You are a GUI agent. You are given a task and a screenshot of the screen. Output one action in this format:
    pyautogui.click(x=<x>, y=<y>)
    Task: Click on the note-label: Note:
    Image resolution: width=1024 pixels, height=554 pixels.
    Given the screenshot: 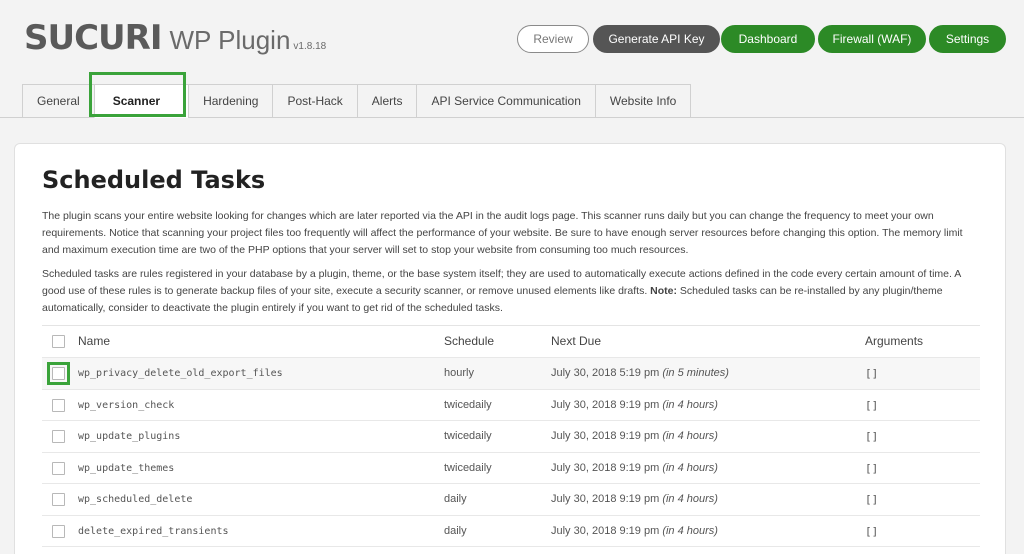 What is the action you would take?
    pyautogui.click(x=664, y=291)
    